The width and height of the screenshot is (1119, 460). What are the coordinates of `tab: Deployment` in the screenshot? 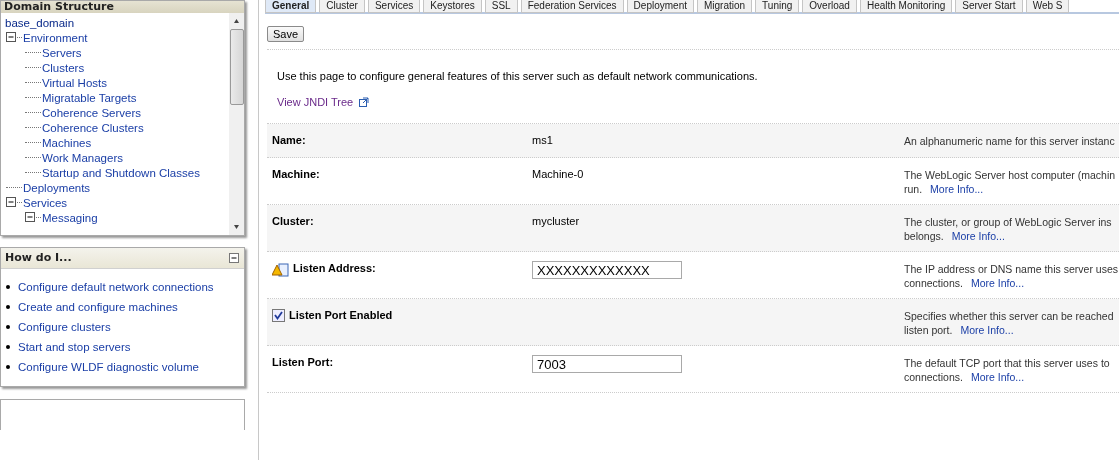 It's located at (660, 6).